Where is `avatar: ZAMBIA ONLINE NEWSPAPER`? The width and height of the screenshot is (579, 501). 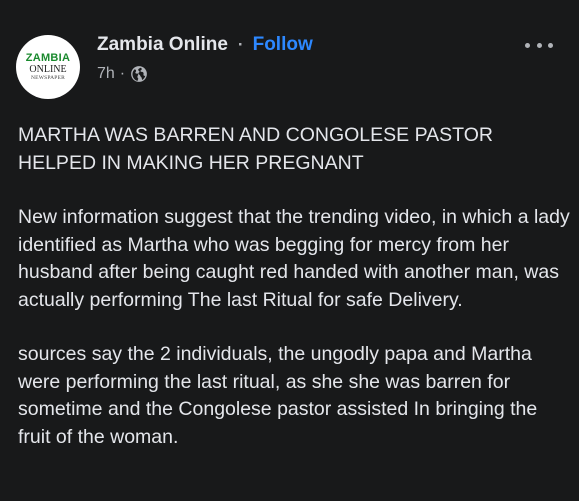 avatar: ZAMBIA ONLINE NEWSPAPER is located at coordinates (48, 67).